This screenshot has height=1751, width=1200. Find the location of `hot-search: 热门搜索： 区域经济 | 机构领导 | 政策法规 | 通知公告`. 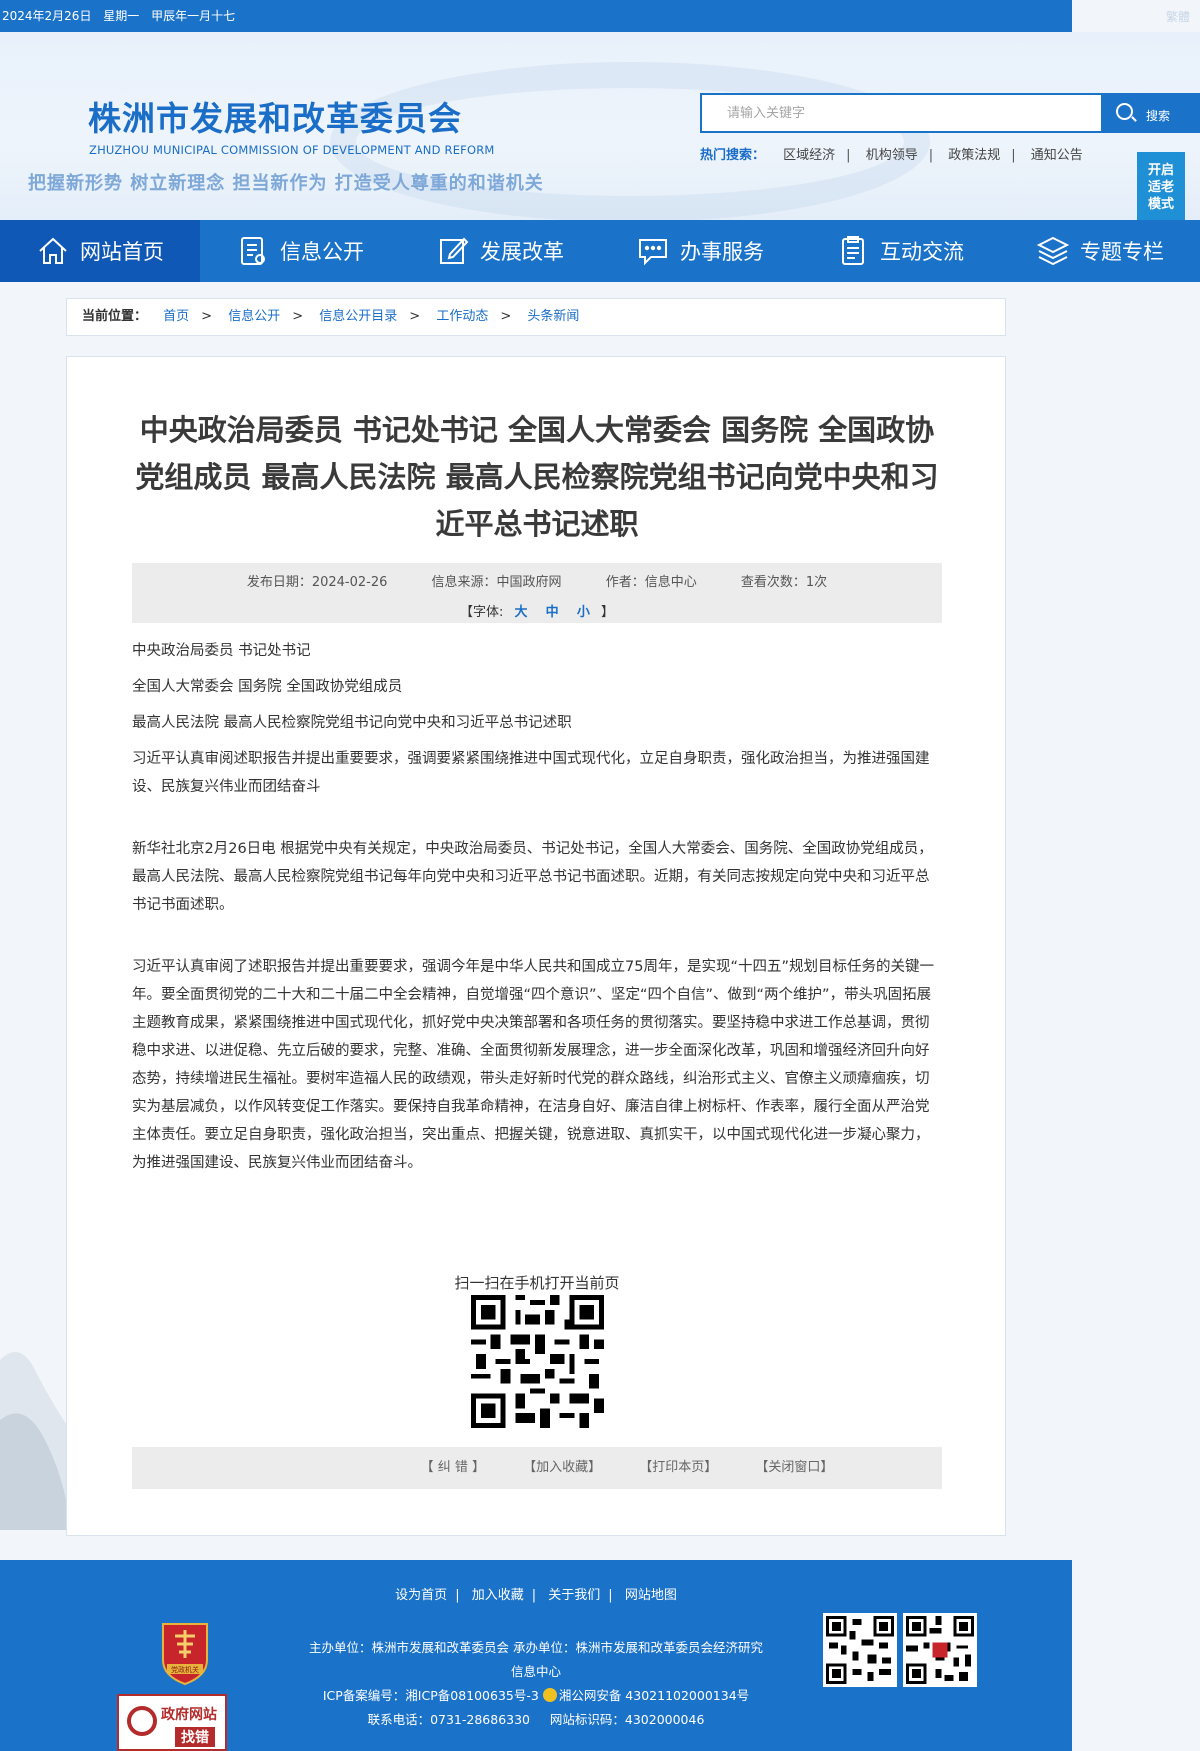

hot-search: 热门搜索： 区域经济 | 机构领导 | 政策法规 | 通知公告 is located at coordinates (891, 153).